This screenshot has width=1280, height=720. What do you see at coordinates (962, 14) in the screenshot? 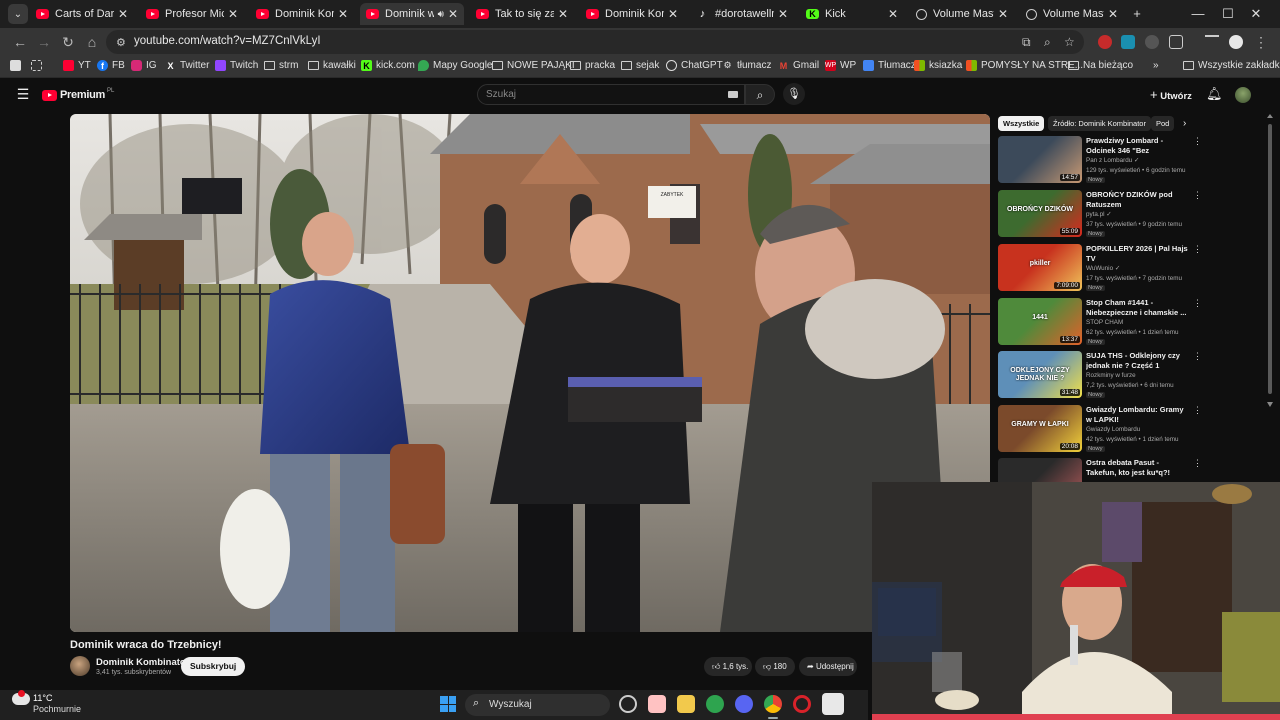
I see `browser-tab: Volume Master - ✕` at bounding box center [962, 14].